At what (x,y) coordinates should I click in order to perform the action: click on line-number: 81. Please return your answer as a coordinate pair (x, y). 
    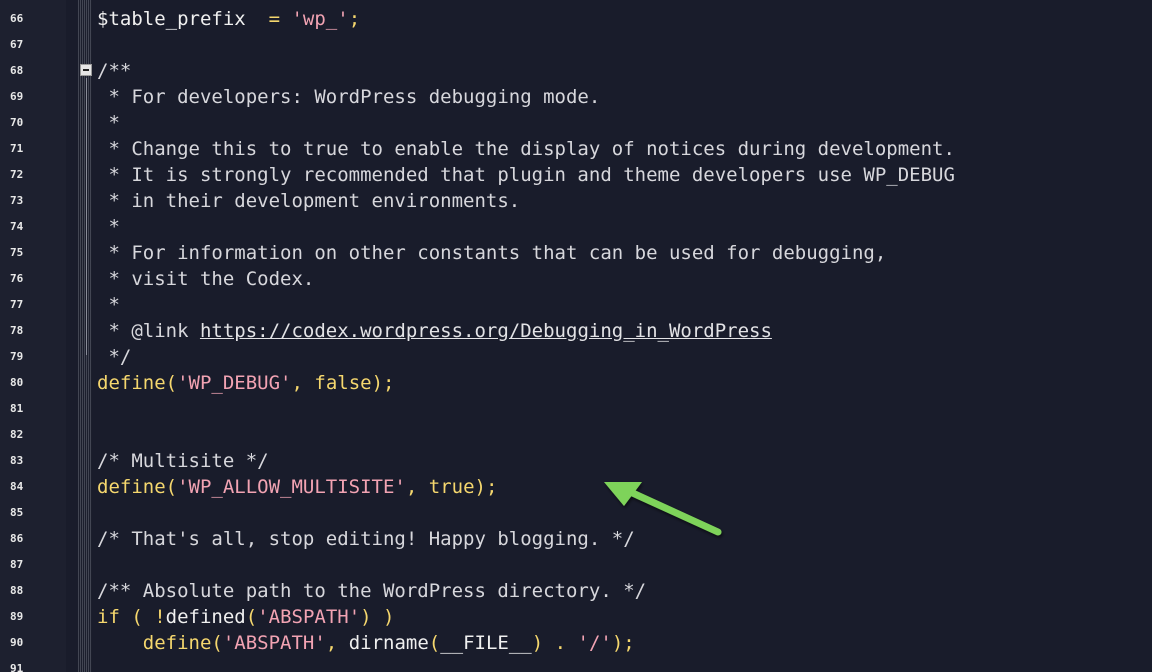
    Looking at the image, I should click on (17, 408).